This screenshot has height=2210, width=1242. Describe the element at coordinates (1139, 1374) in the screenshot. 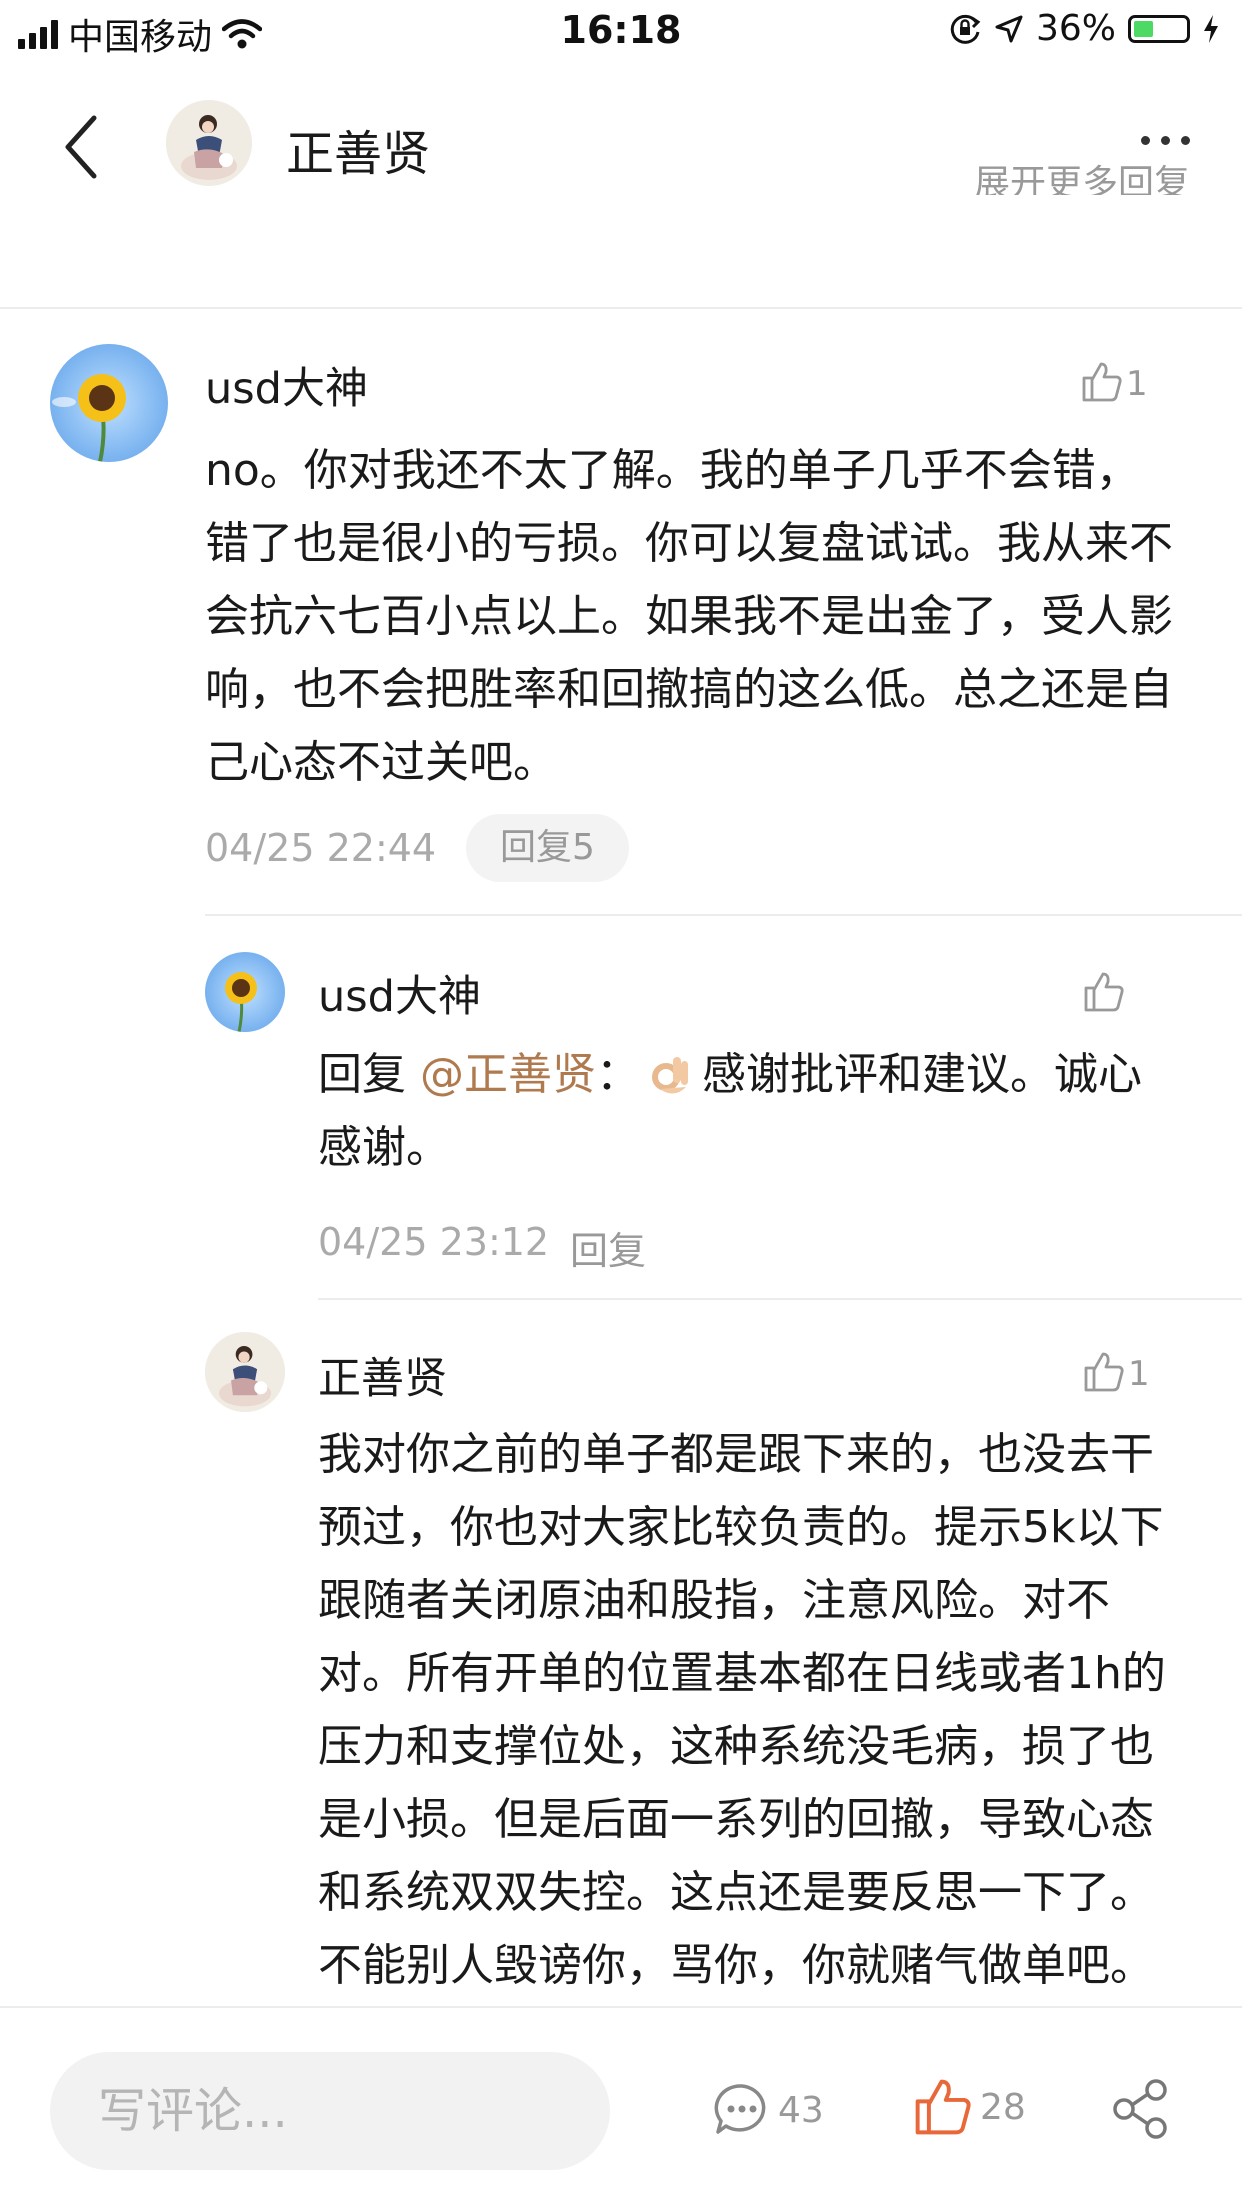

I see `reply-like-count: 1` at that location.